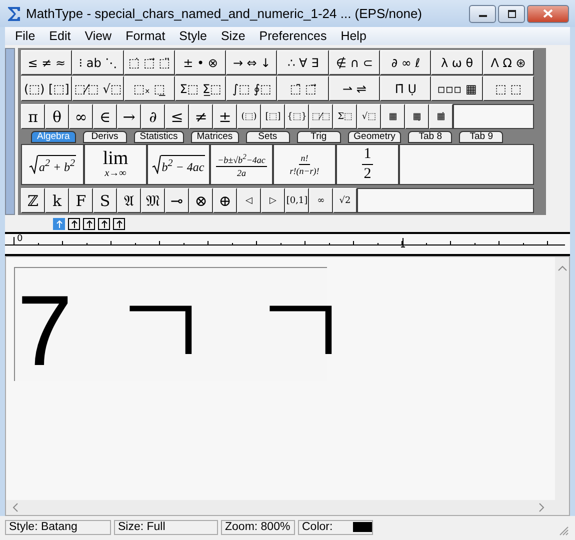 The width and height of the screenshot is (575, 540). I want to click on symbol-button: (⬚), so click(249, 116).